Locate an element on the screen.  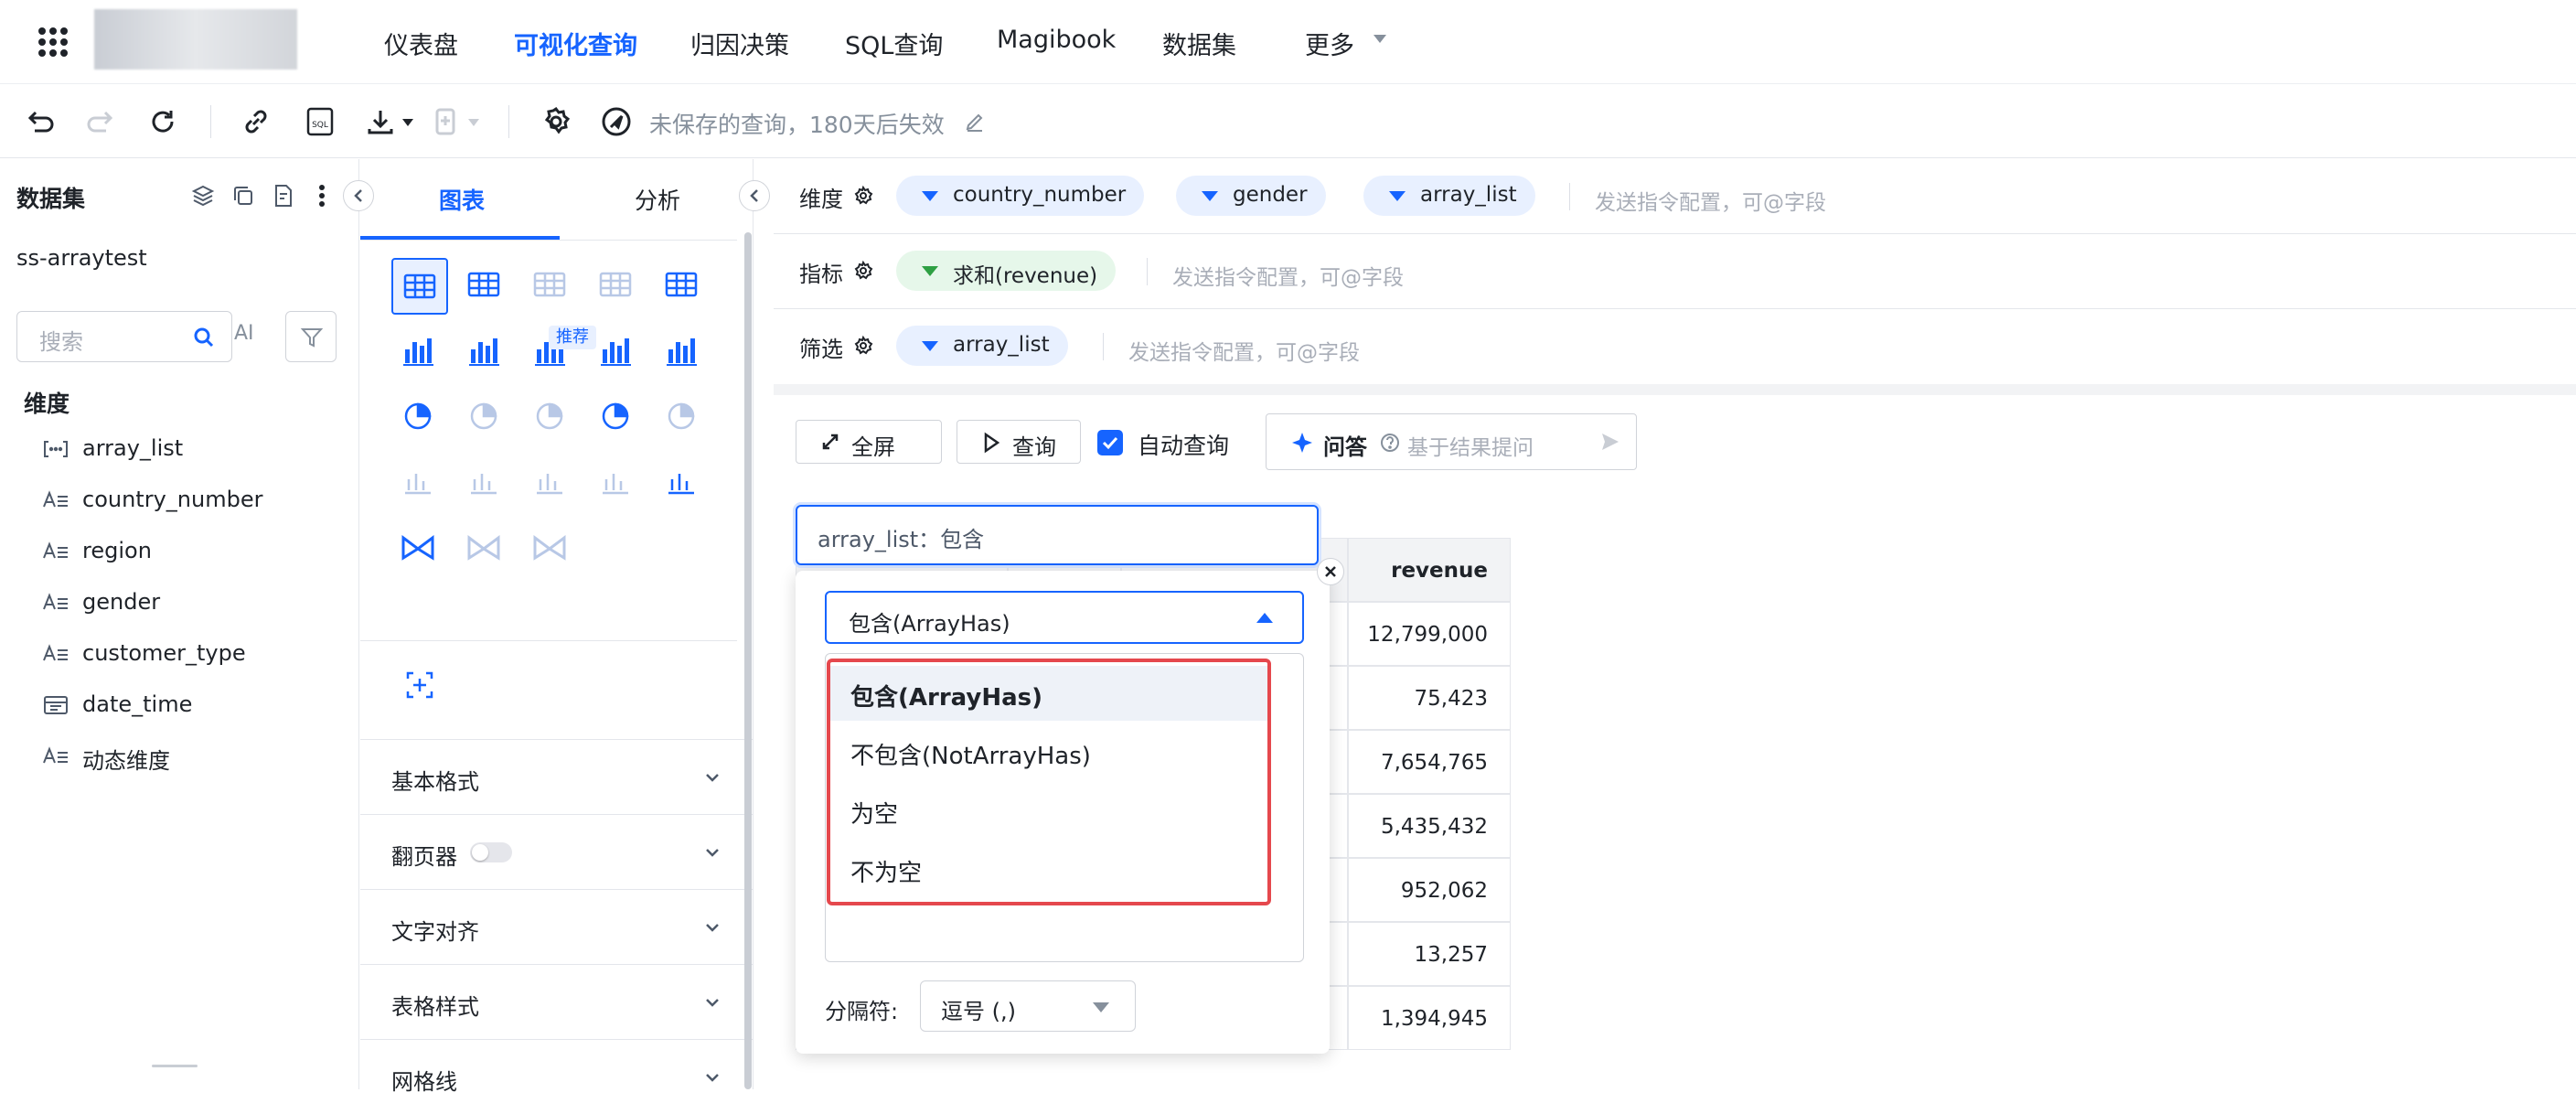
kpi-number-icon is located at coordinates (551, 483).